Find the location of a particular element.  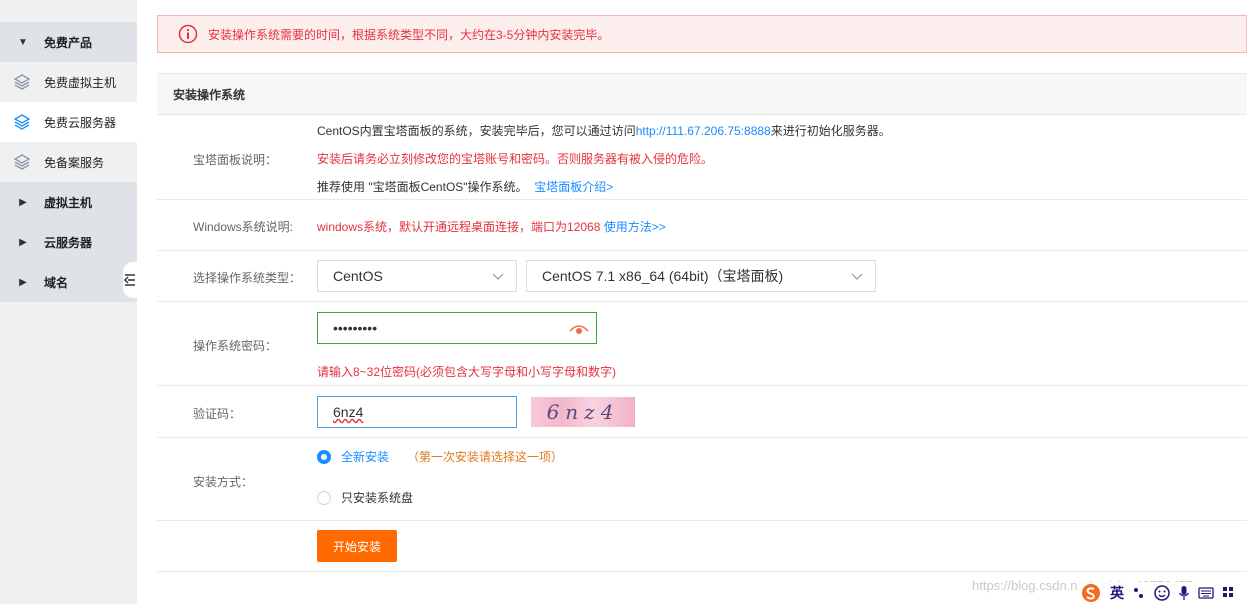

start-install-button: 开始安装 is located at coordinates (357, 546).